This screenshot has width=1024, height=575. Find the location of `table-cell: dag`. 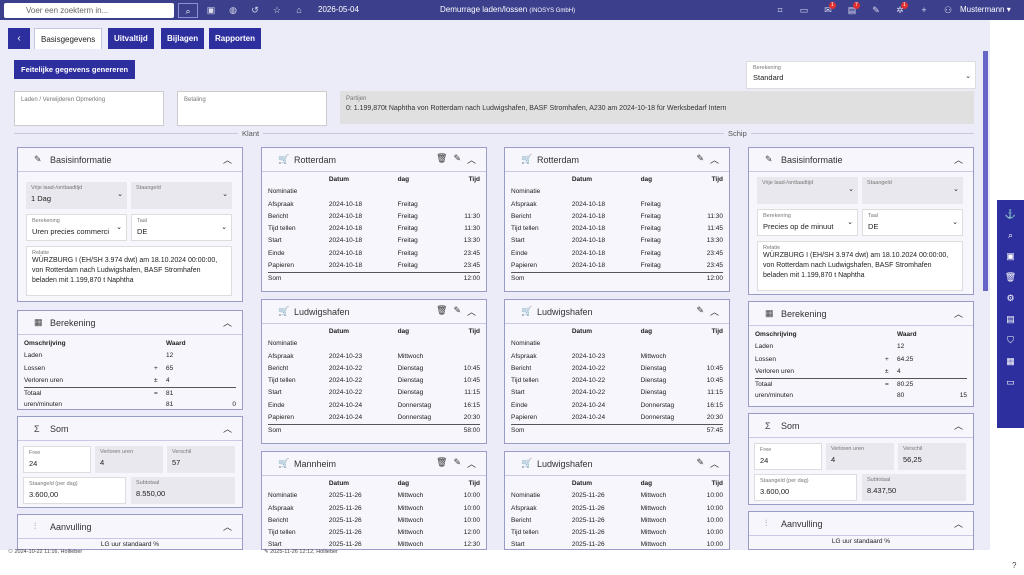

table-cell: dag is located at coordinates (646, 179).